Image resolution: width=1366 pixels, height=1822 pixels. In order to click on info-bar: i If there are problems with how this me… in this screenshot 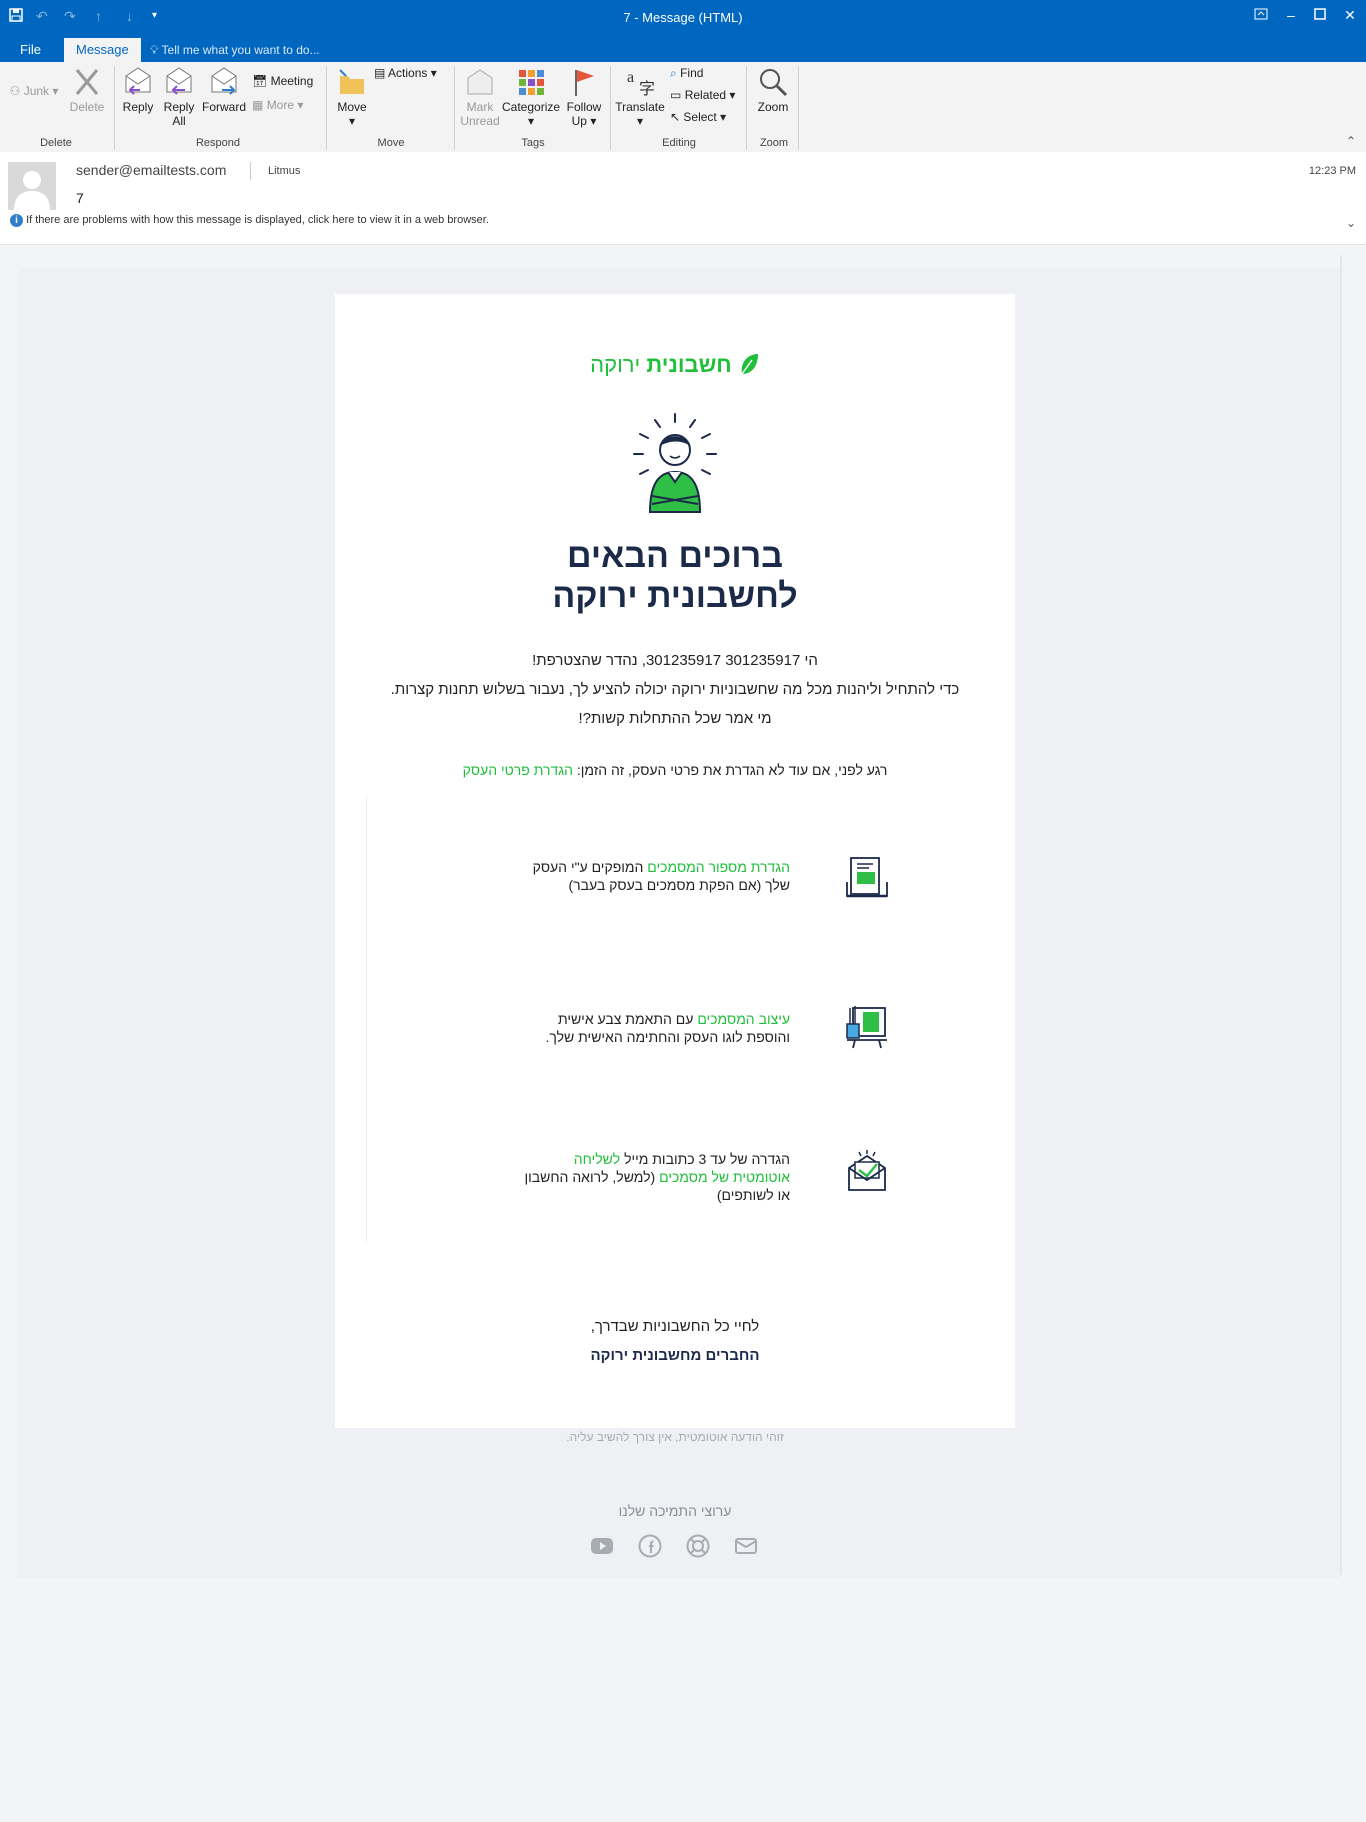, I will do `click(249, 220)`.